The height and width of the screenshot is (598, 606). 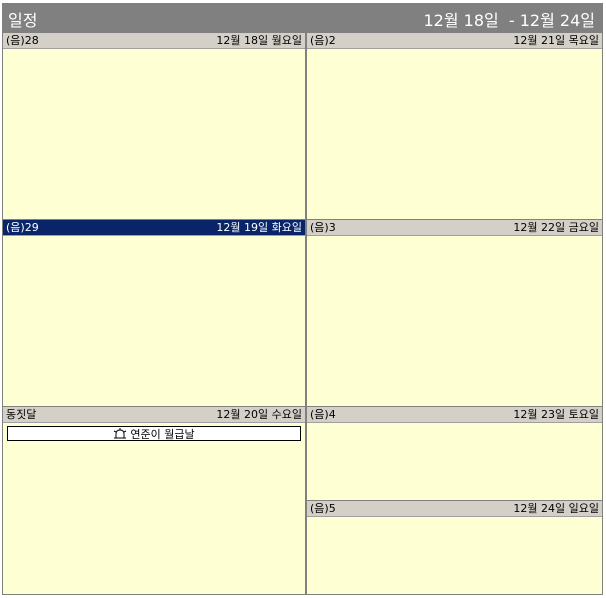 I want to click on event-item: 연준이 월급날, so click(x=154, y=433).